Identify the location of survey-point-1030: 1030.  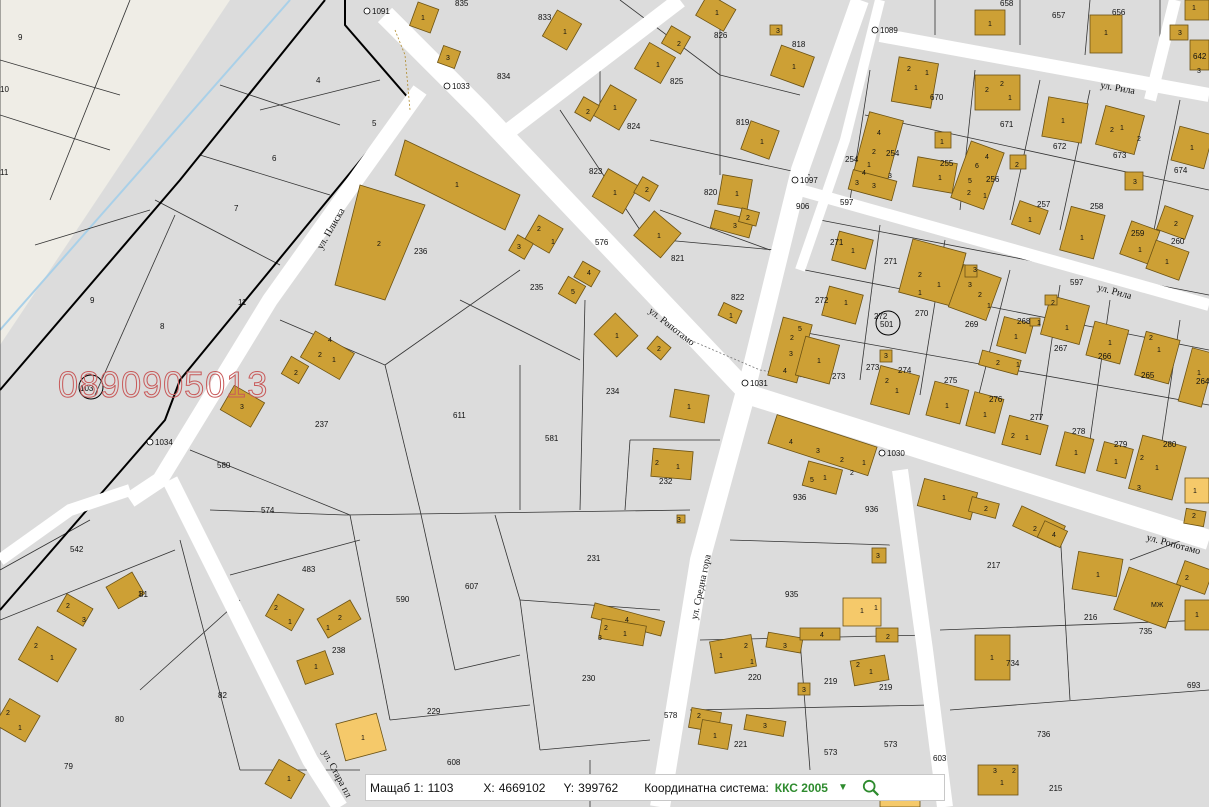
(896, 453).